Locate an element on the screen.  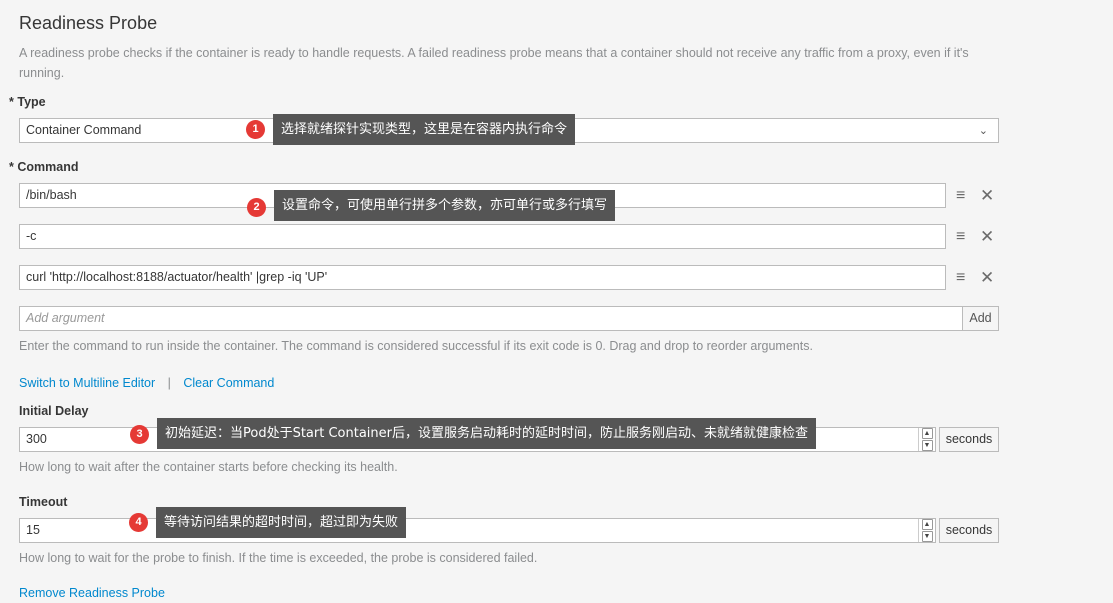
annotation-tooltip: 选择就绪探针实现类型，这里是在容器内执行命令 is located at coordinates (424, 129).